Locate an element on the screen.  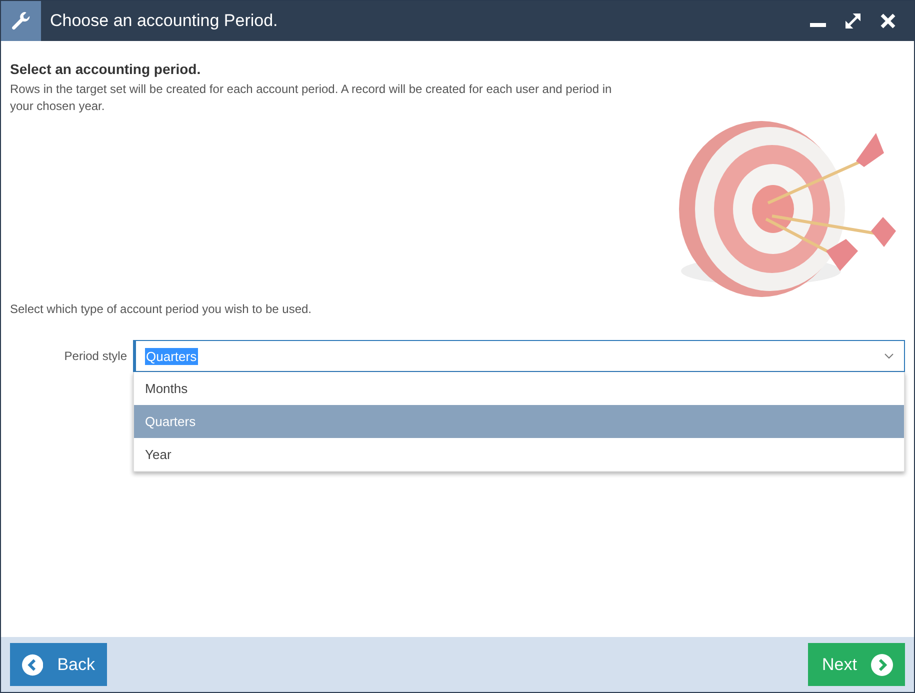
section-heading: Select an accounting period. is located at coordinates (106, 69).